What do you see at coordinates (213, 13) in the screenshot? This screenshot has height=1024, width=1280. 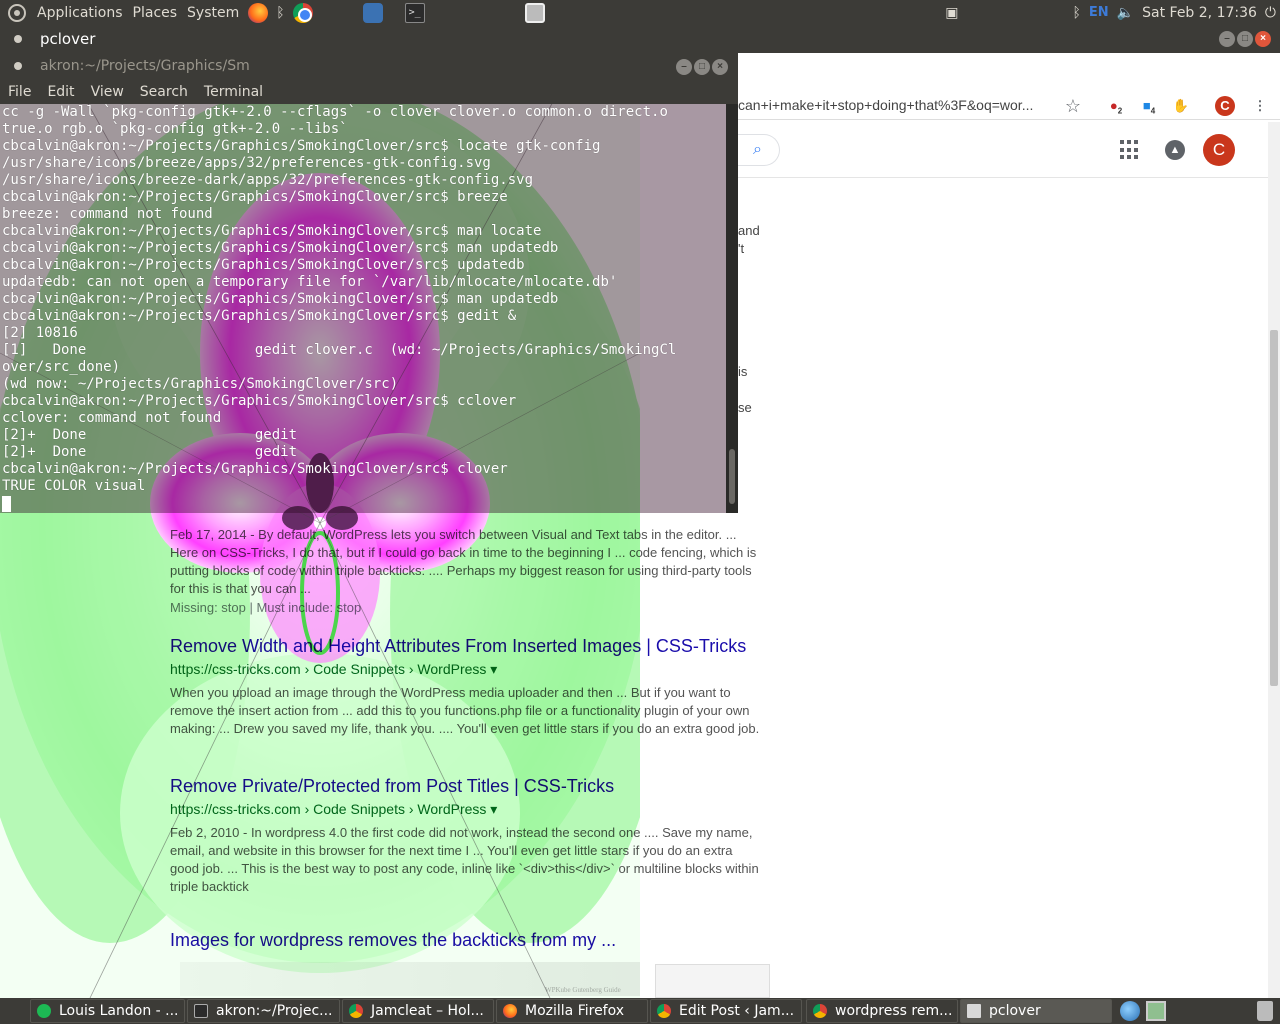 I see `menu-system: System` at bounding box center [213, 13].